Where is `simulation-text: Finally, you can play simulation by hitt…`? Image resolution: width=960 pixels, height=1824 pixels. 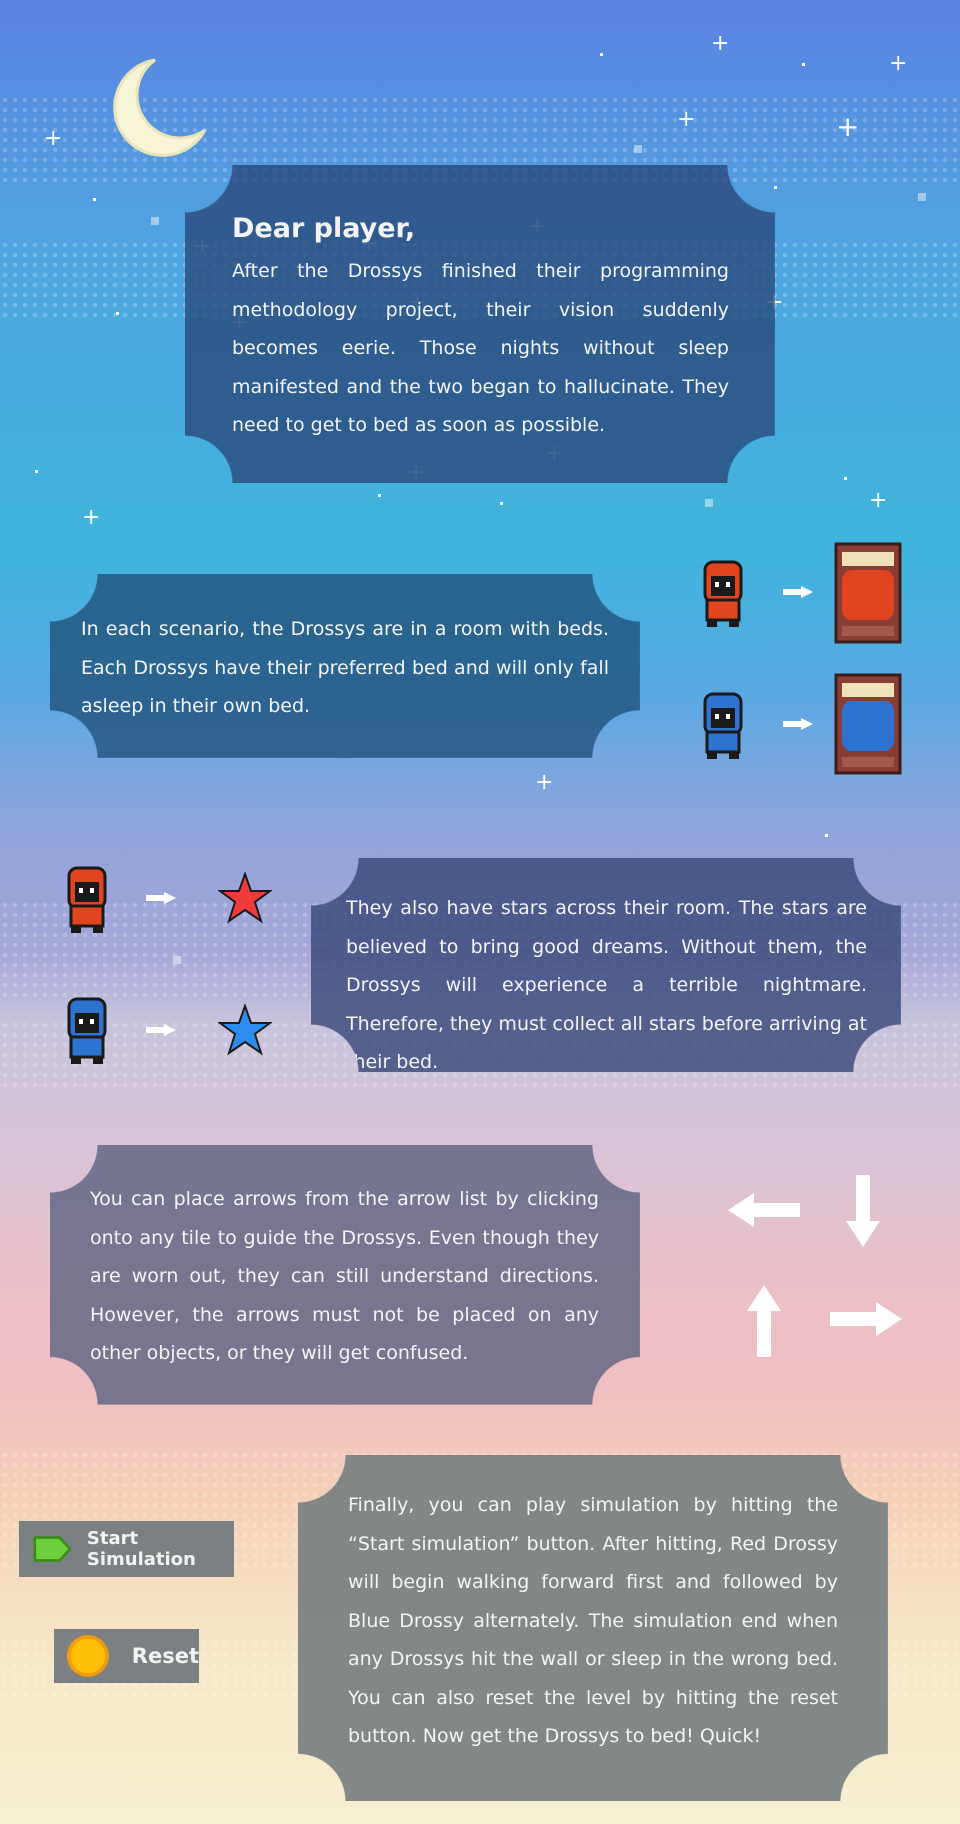 simulation-text: Finally, you can play simulation by hitt… is located at coordinates (593, 1620).